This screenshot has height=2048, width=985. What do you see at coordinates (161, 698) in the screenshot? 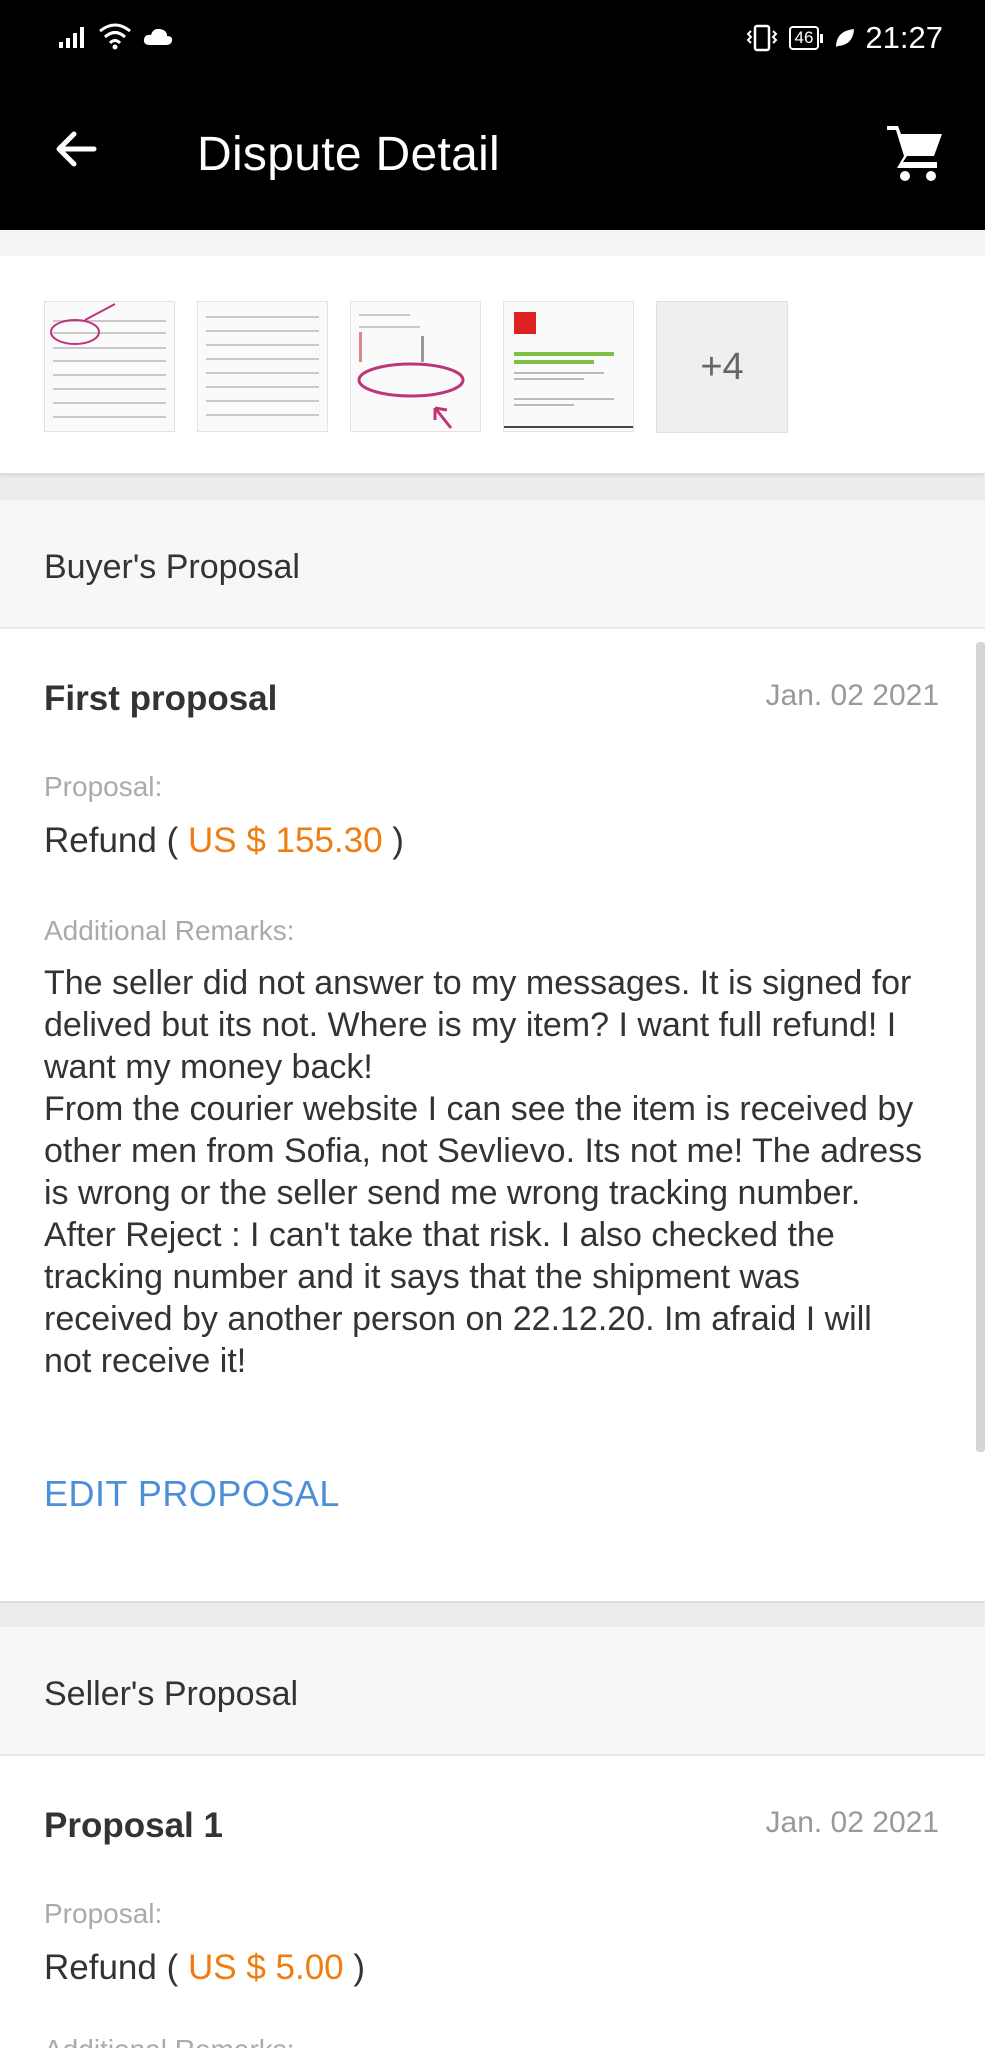
I see `proposal-title: First proposal` at bounding box center [161, 698].